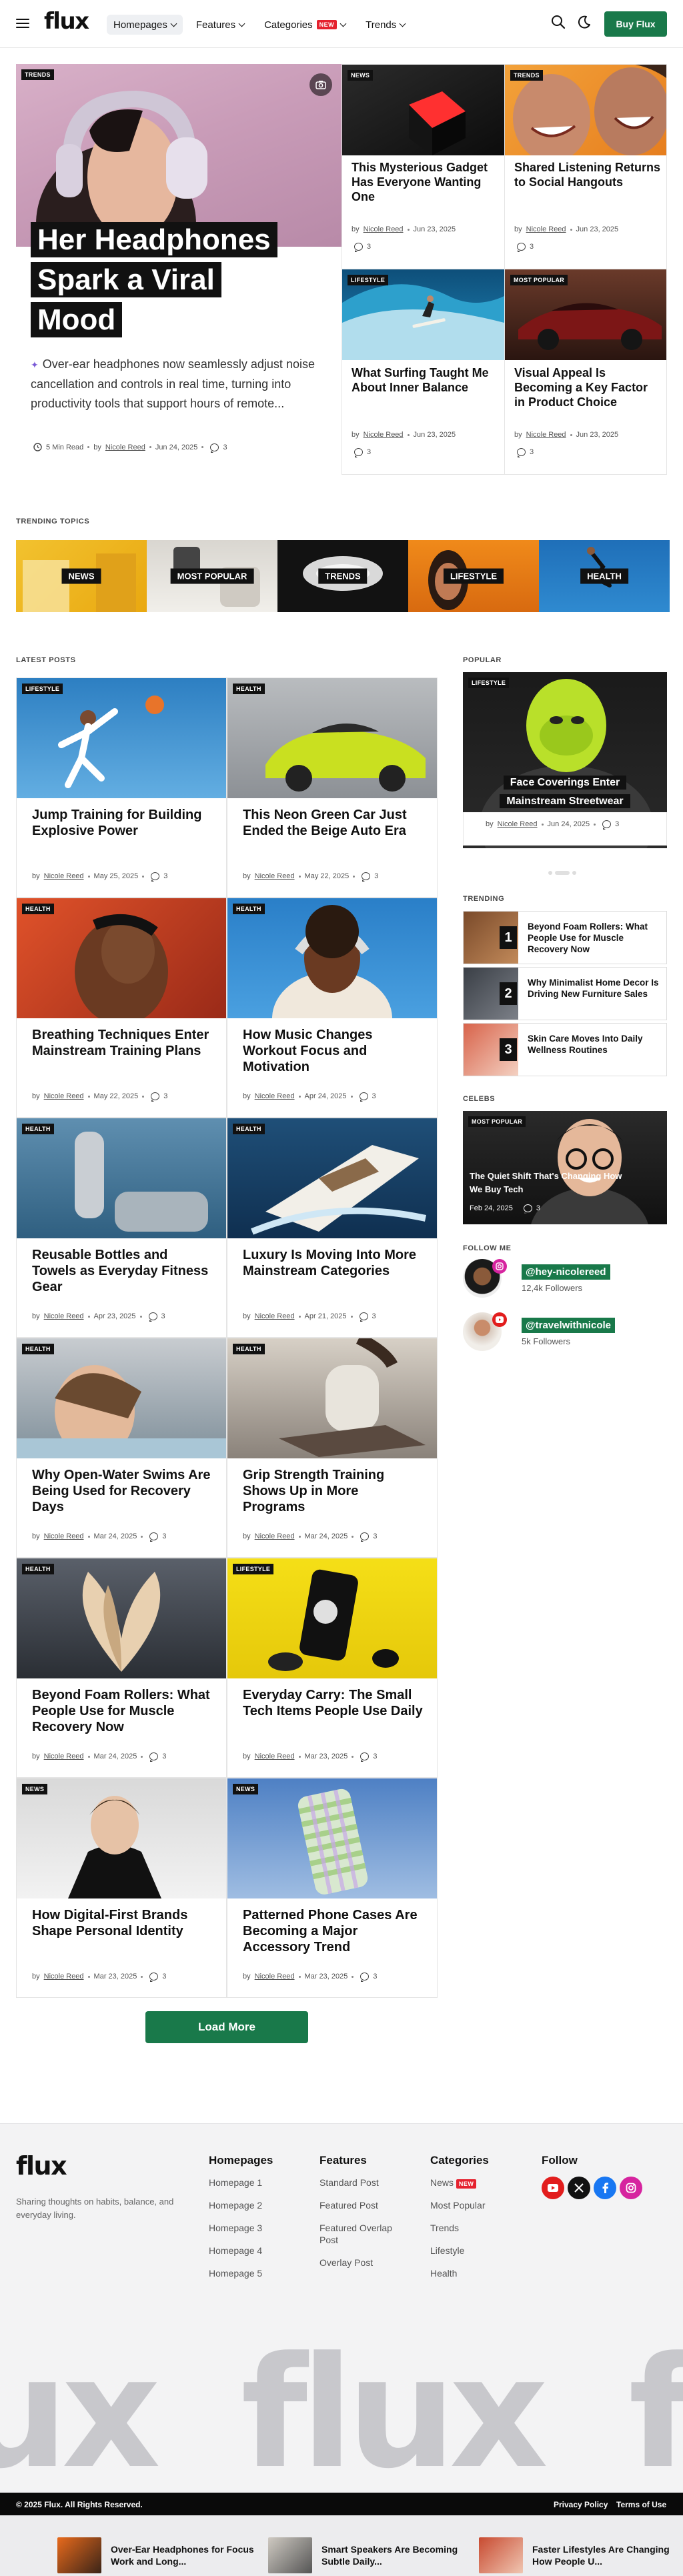 The height and width of the screenshot is (2576, 683). What do you see at coordinates (361, 75) in the screenshot?
I see `category-tag: NEWS` at bounding box center [361, 75].